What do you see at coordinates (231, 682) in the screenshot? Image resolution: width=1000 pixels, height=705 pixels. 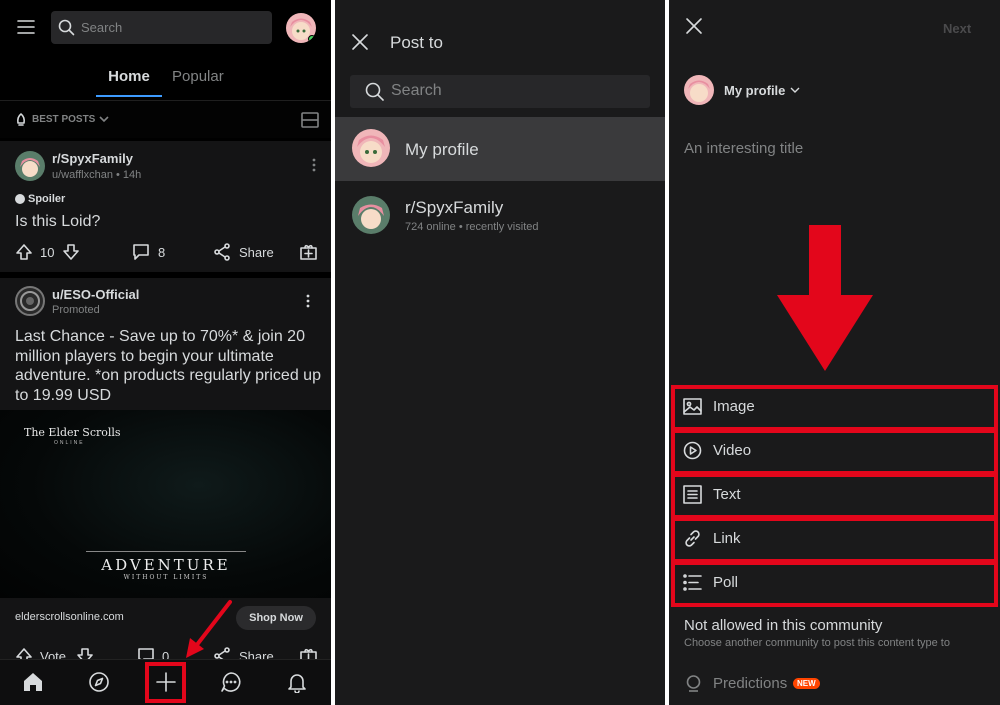 I see `chat-icon` at bounding box center [231, 682].